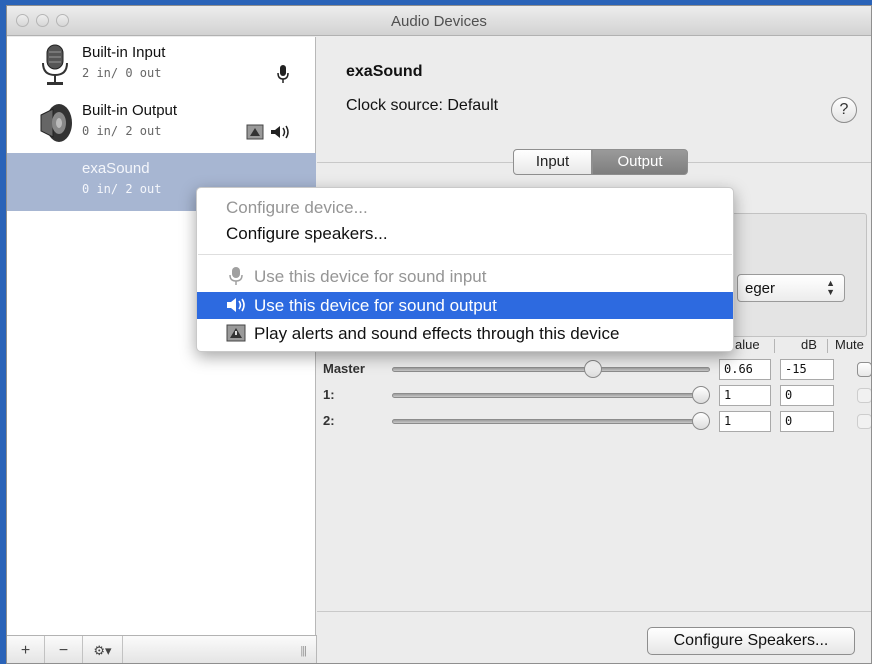 This screenshot has width=872, height=664. I want to click on remove-device-button: −, so click(64, 649).